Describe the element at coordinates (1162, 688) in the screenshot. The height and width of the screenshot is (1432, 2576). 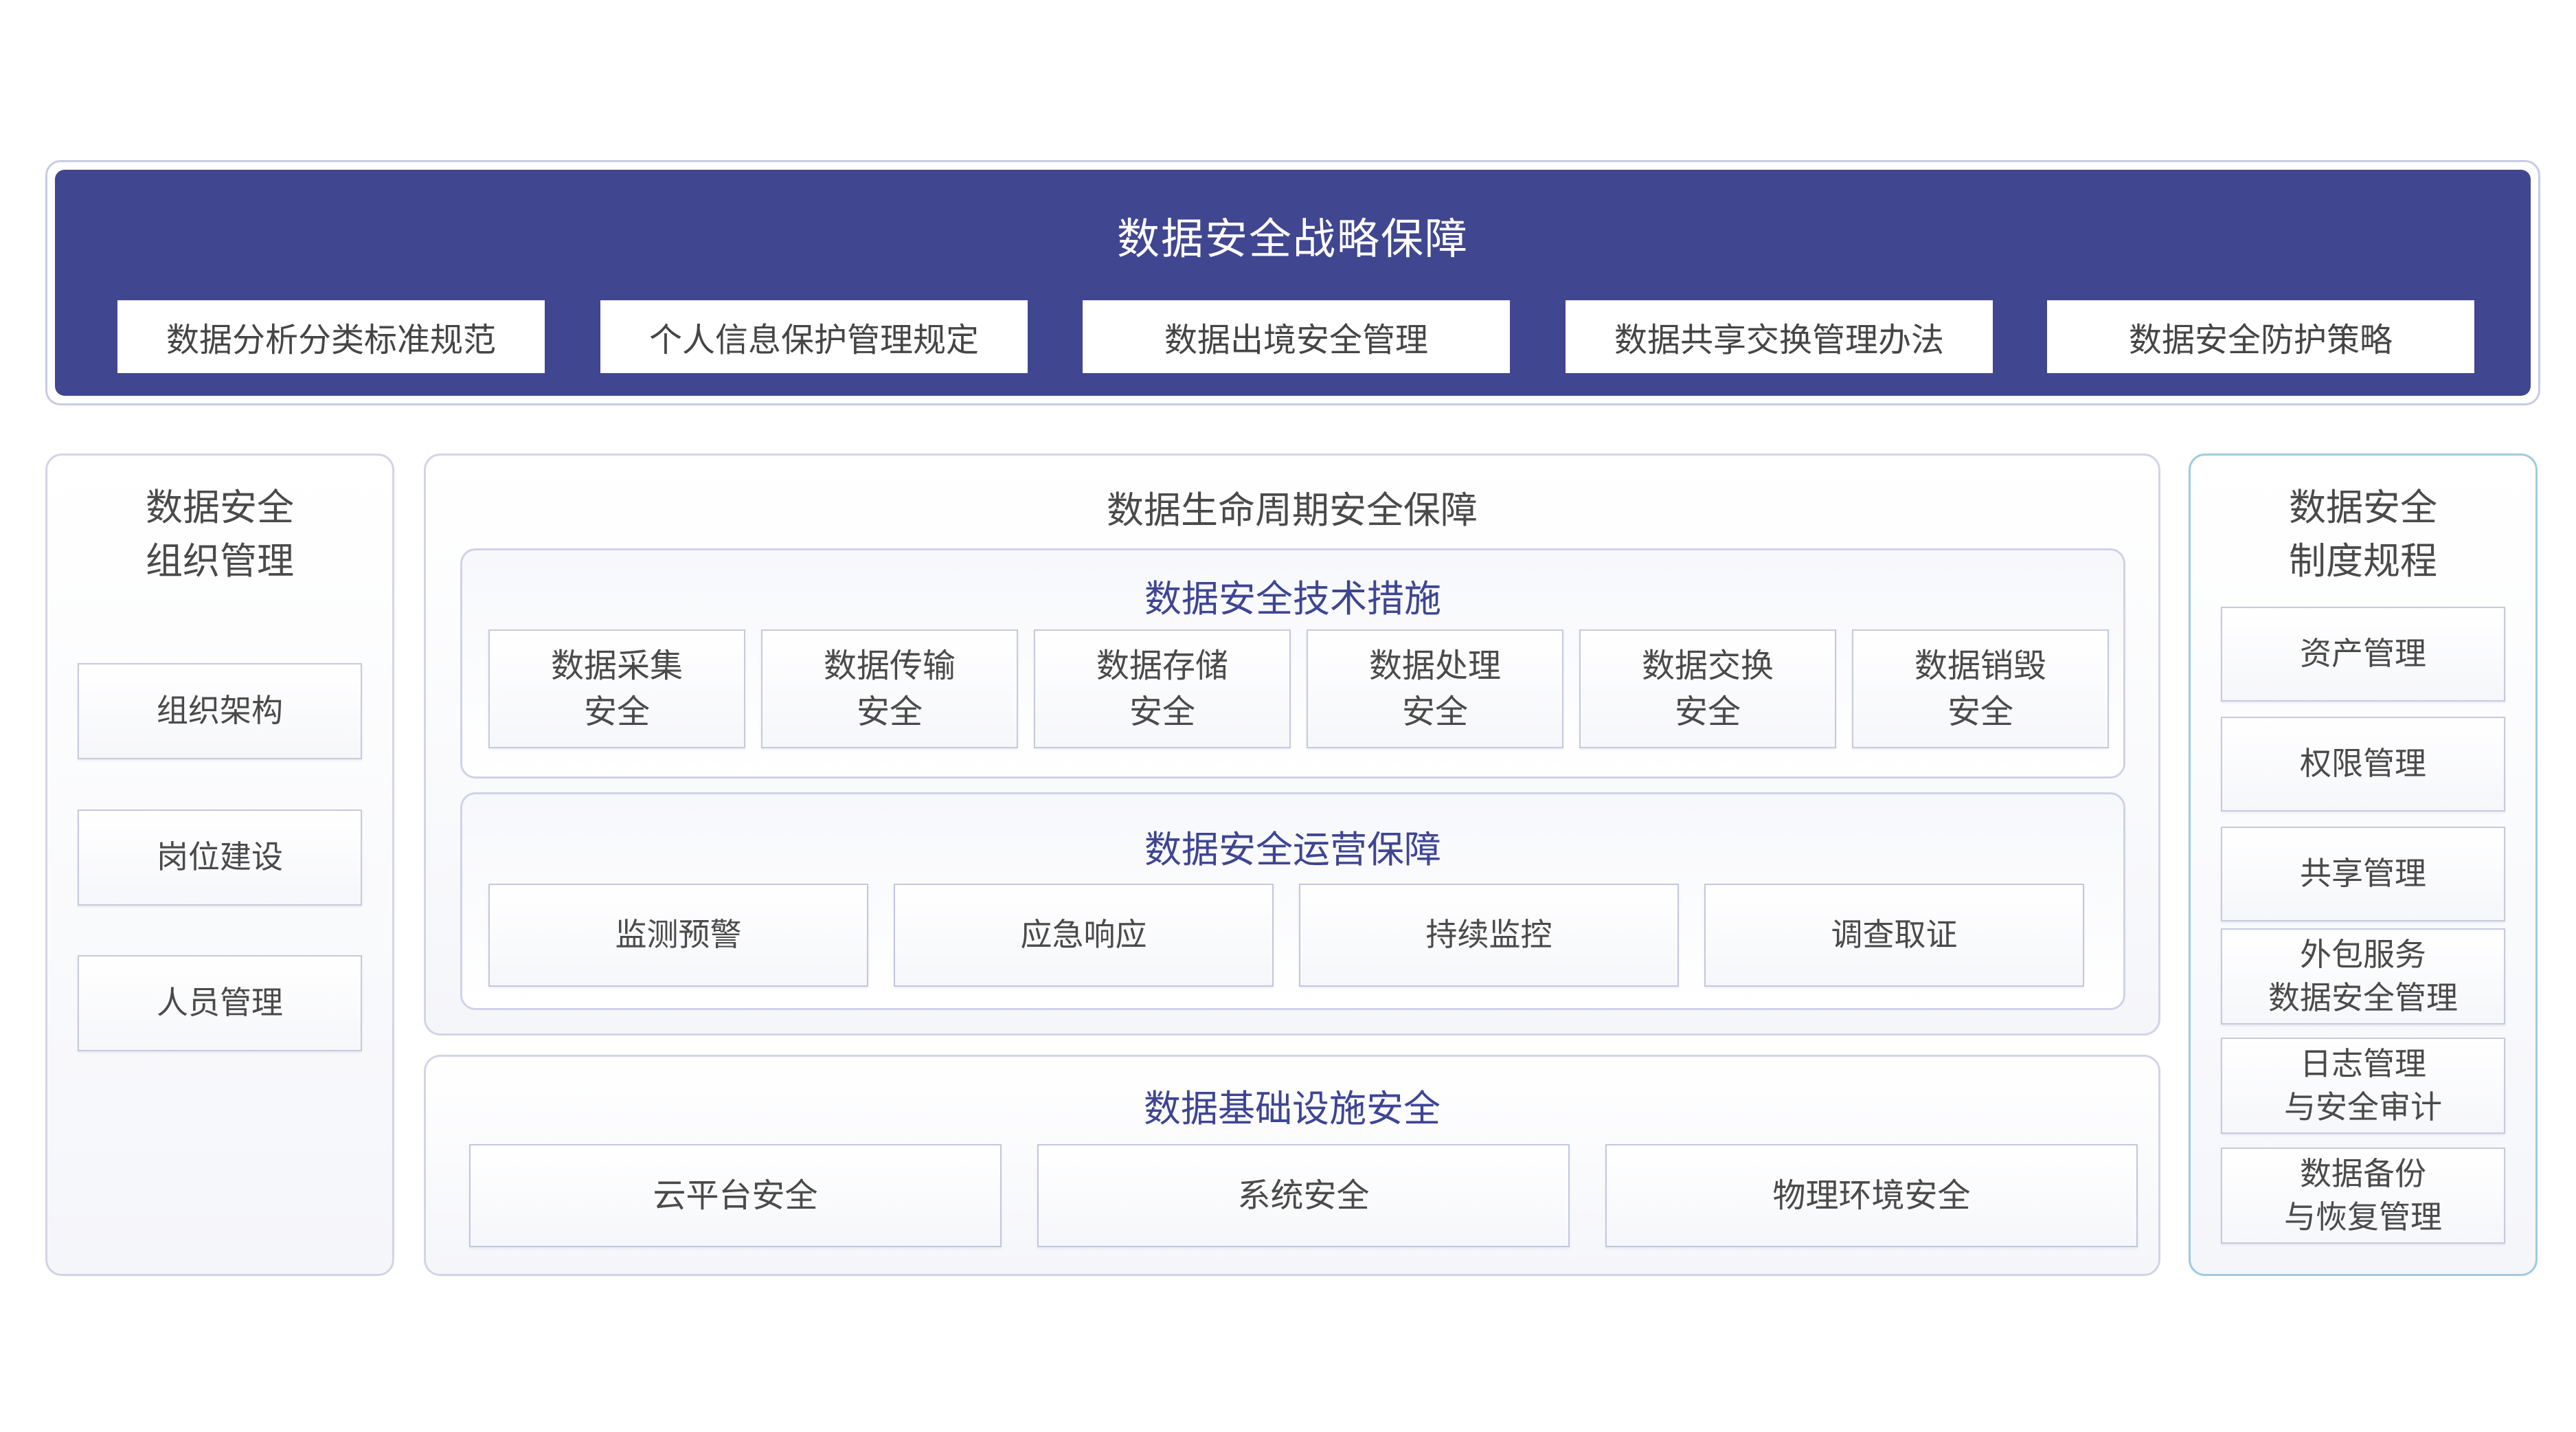
I see `tech-item-storage: 数据存储 安全` at that location.